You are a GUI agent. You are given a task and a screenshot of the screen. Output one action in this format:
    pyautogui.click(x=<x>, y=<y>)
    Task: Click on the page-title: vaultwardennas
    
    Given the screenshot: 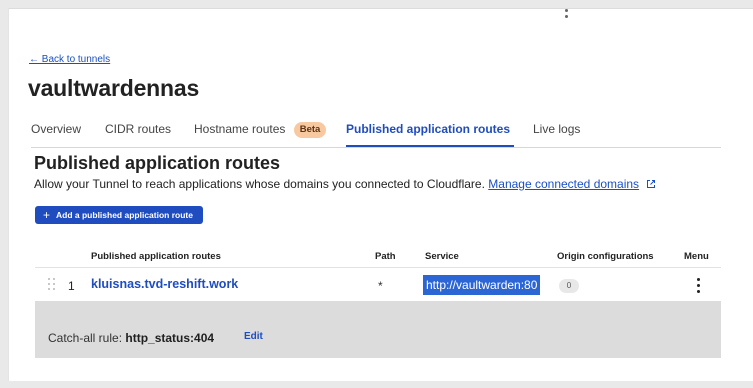 What is the action you would take?
    pyautogui.click(x=114, y=88)
    